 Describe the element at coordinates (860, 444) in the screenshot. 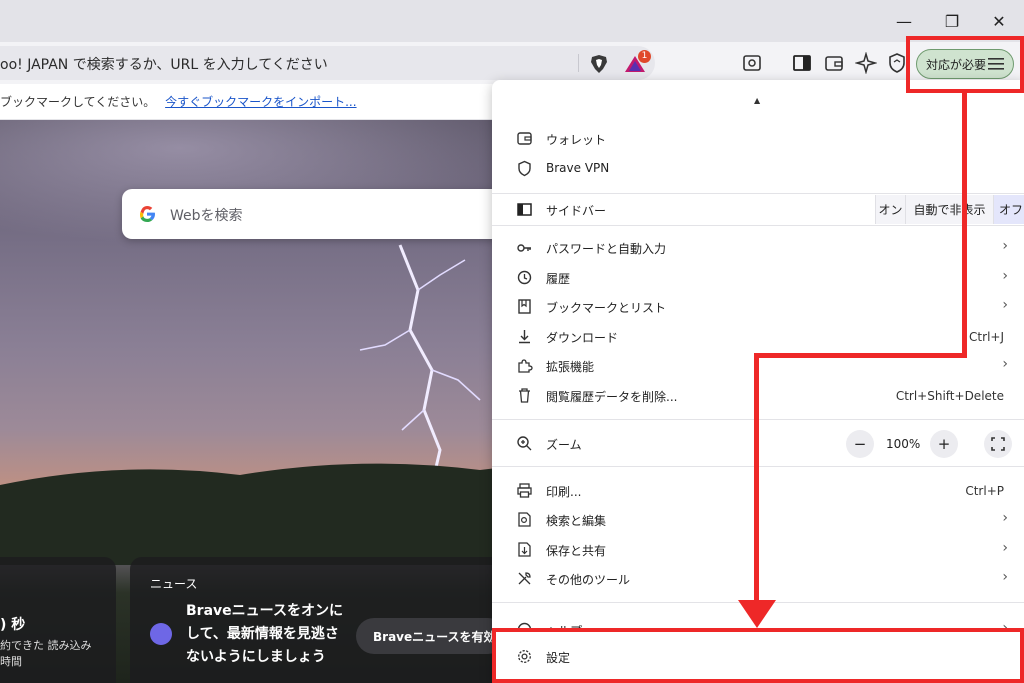

I see `zoom-out-button: −` at that location.